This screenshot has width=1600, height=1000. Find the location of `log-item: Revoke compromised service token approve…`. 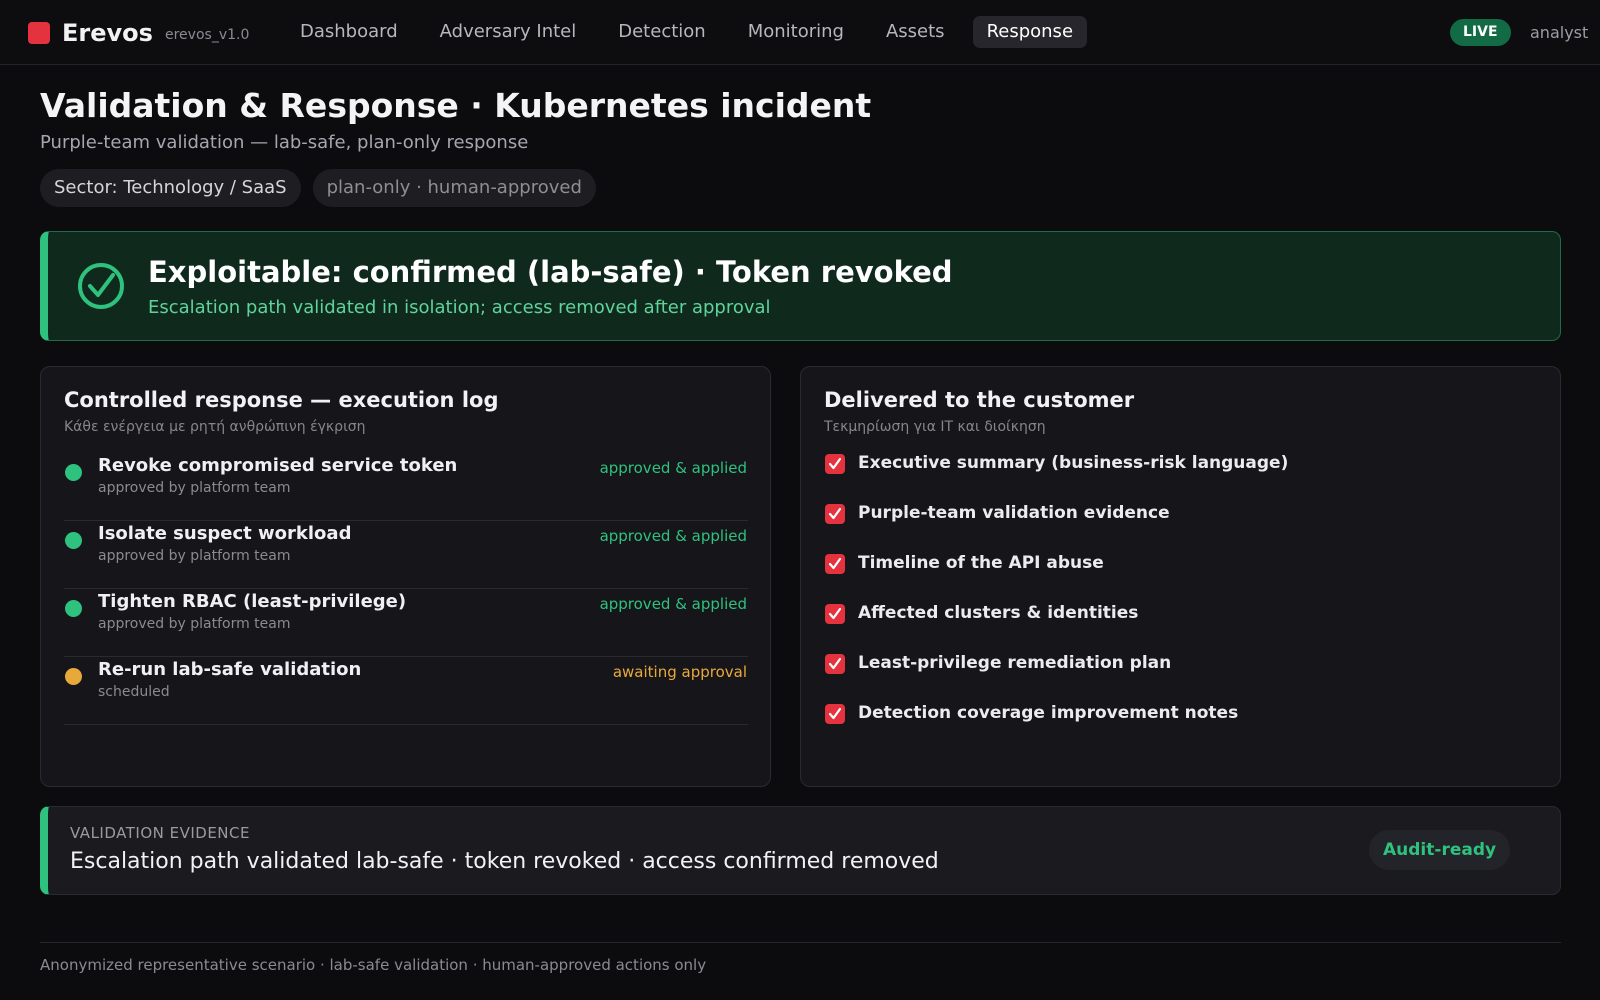

log-item: Revoke compromised service token approve… is located at coordinates (406, 487).